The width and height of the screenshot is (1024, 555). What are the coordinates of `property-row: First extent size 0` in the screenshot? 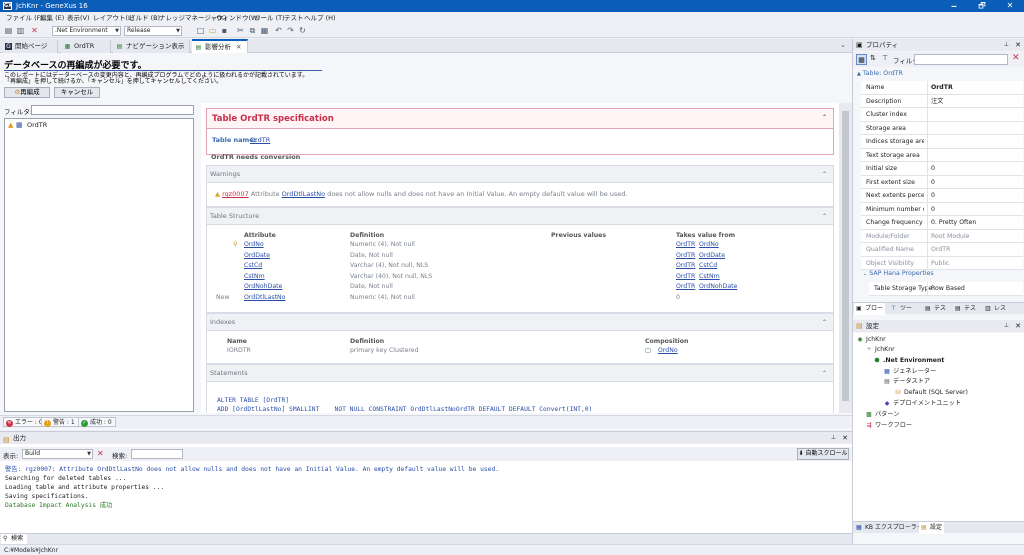 It's located at (942, 182).